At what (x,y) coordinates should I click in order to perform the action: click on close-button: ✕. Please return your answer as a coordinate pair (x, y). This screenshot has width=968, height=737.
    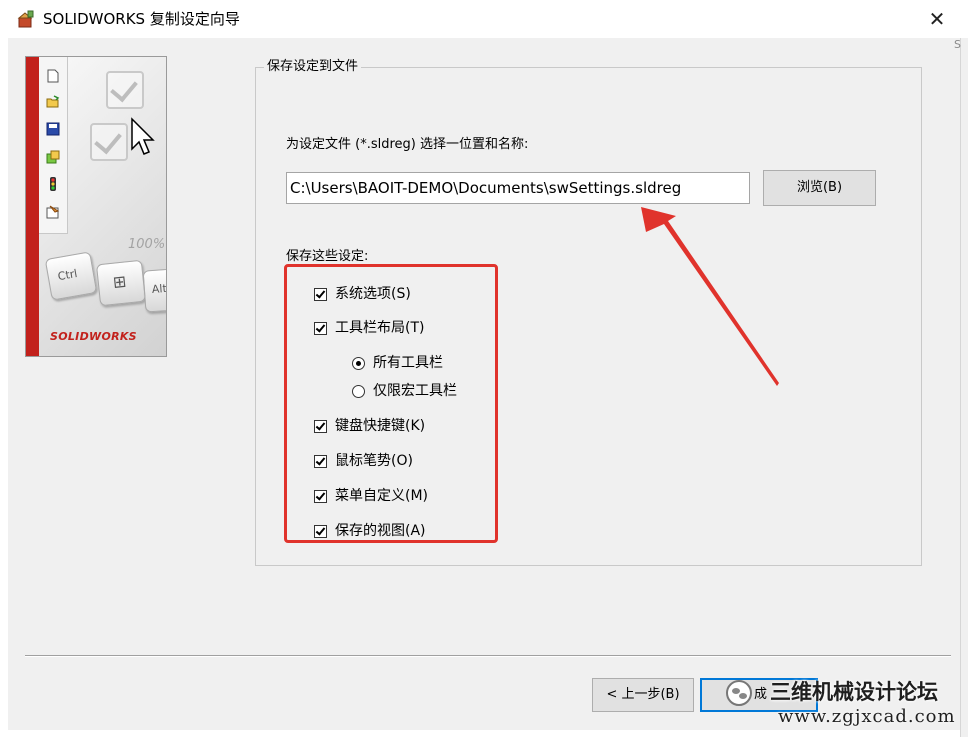
    Looking at the image, I should click on (937, 19).